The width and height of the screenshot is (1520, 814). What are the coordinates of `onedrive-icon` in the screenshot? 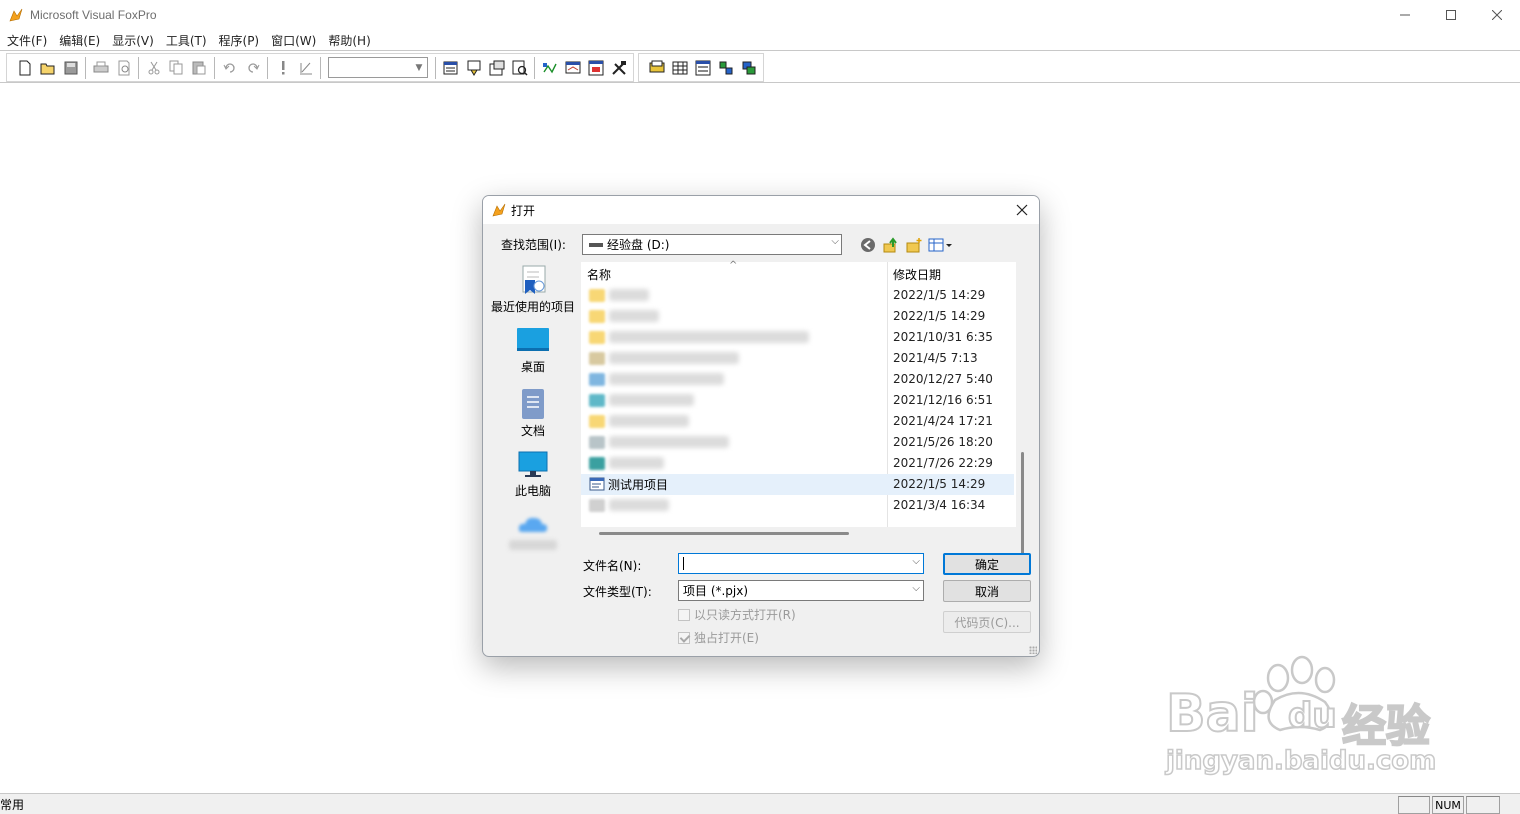 It's located at (533, 524).